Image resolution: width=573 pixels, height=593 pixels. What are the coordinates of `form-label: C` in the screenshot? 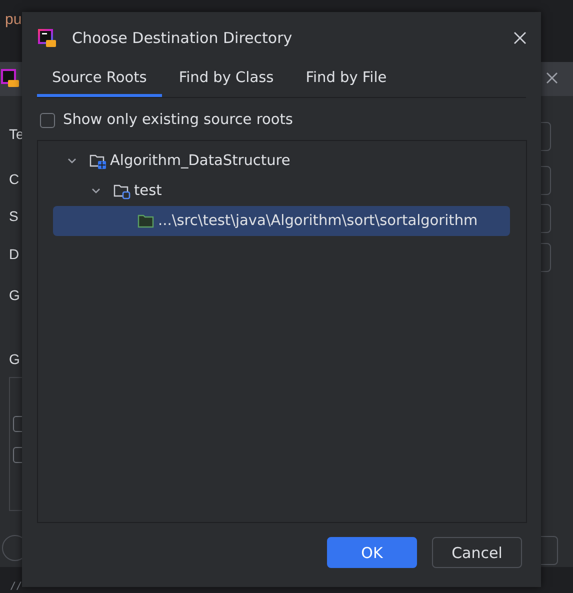 It's located at (14, 179).